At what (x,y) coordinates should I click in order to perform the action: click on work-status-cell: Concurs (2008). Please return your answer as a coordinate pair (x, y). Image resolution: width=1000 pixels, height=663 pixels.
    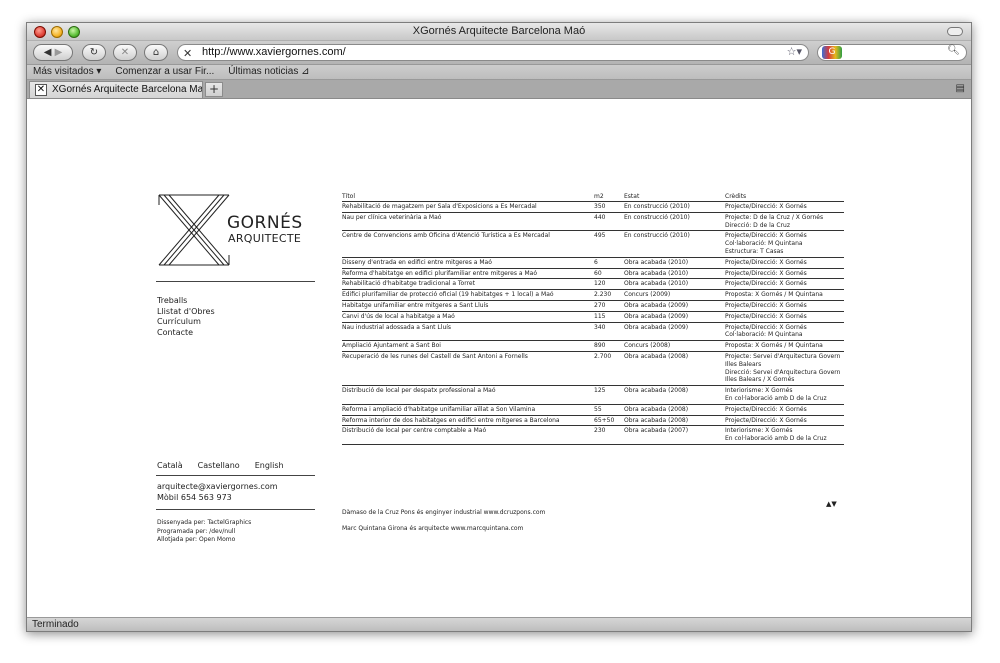
    Looking at the image, I should click on (674, 346).